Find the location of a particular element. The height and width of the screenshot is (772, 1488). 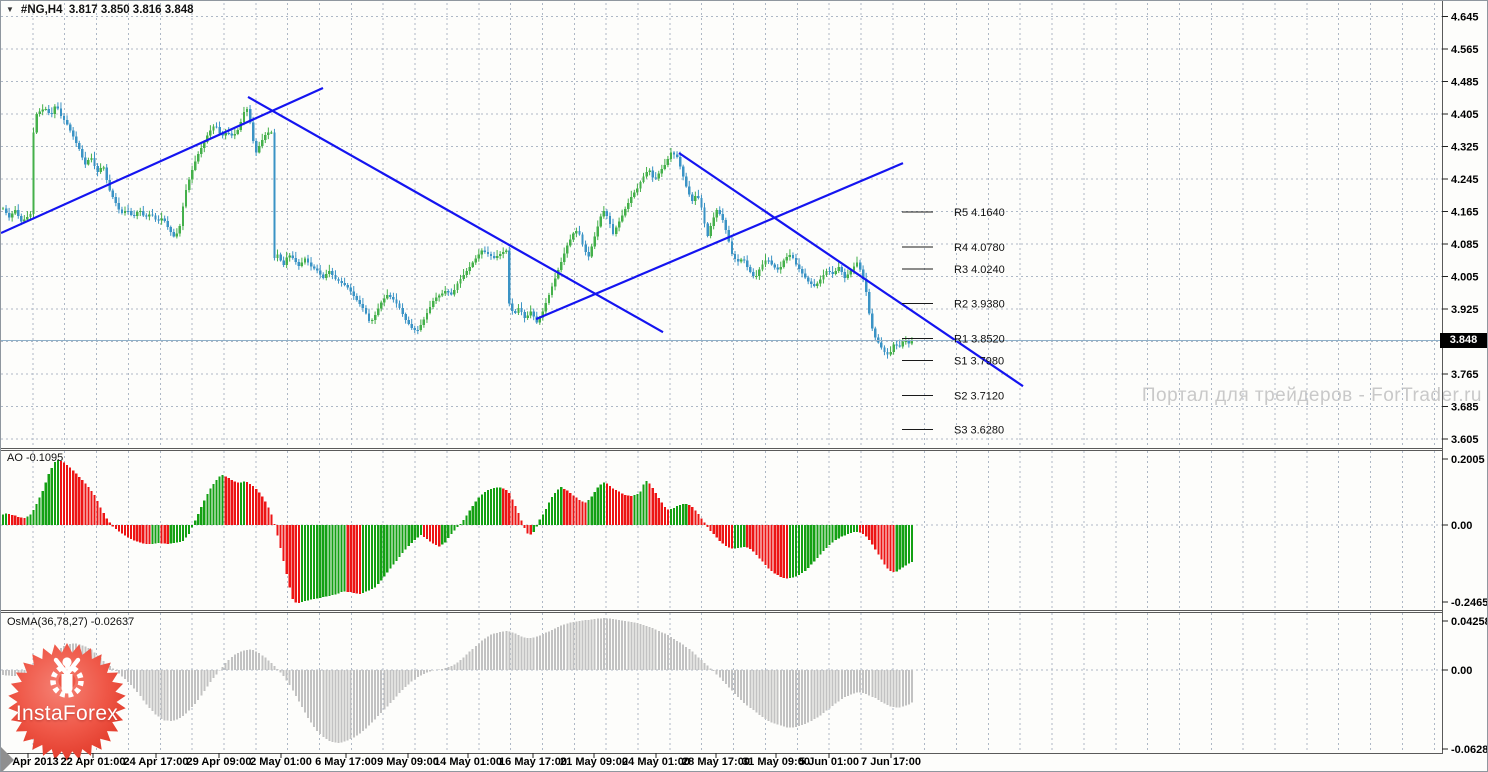

time-label: 24 May 01:00 is located at coordinates (656, 762).